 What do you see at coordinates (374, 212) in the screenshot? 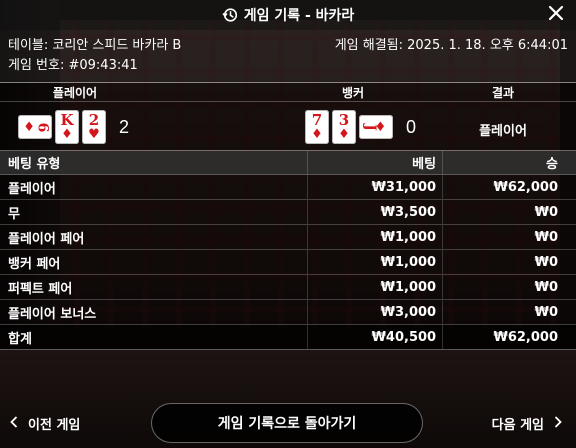
I see `bet-amount: ₩3,500` at bounding box center [374, 212].